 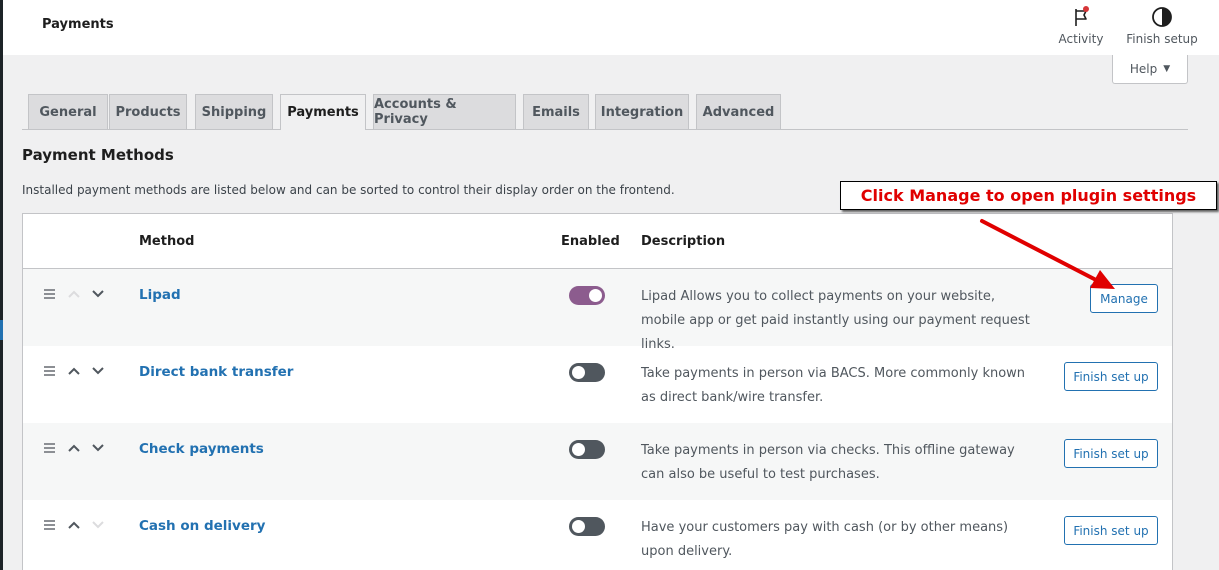 What do you see at coordinates (148, 111) in the screenshot?
I see `tab-products: Products` at bounding box center [148, 111].